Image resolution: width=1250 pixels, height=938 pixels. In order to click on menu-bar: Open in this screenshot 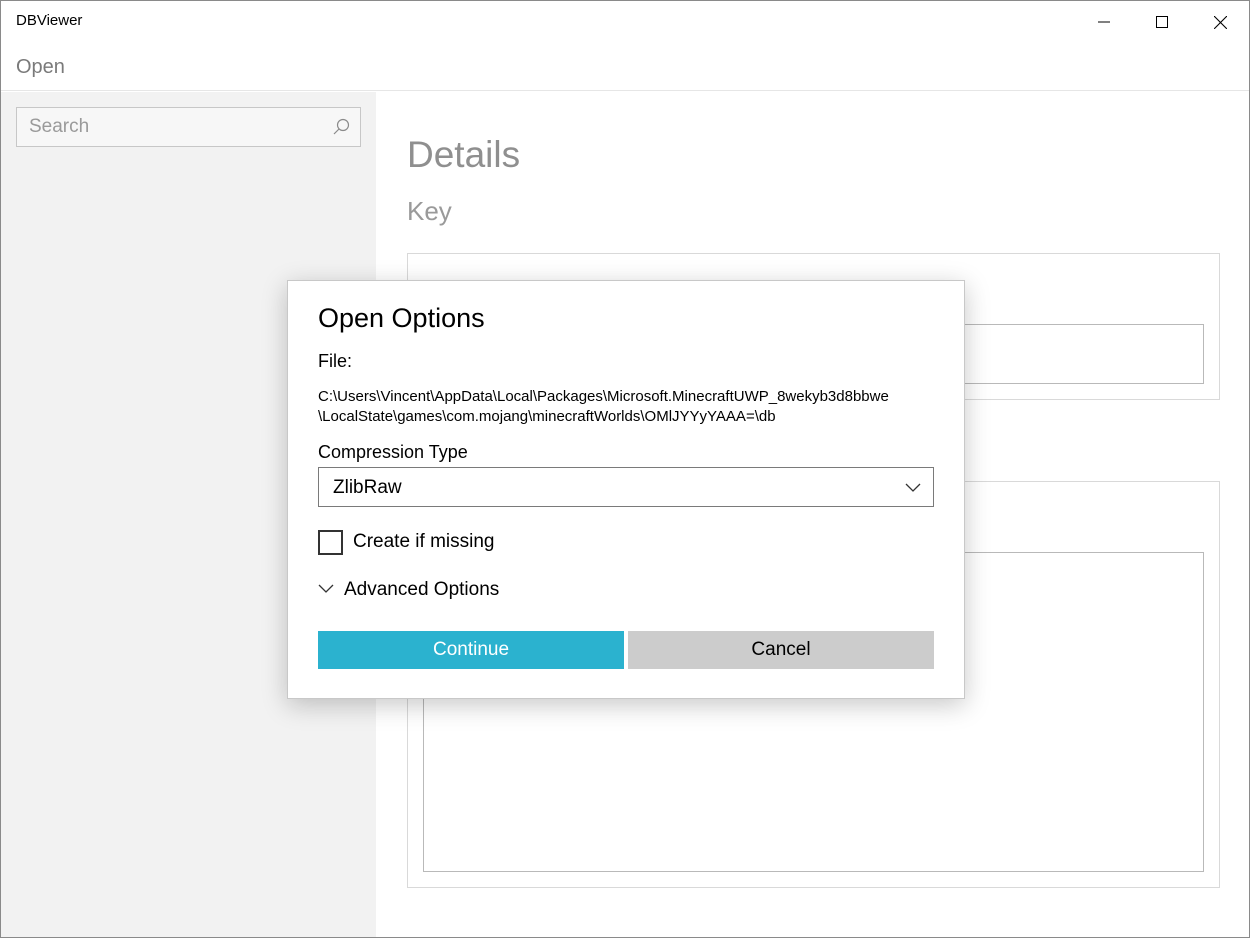, I will do `click(625, 67)`.